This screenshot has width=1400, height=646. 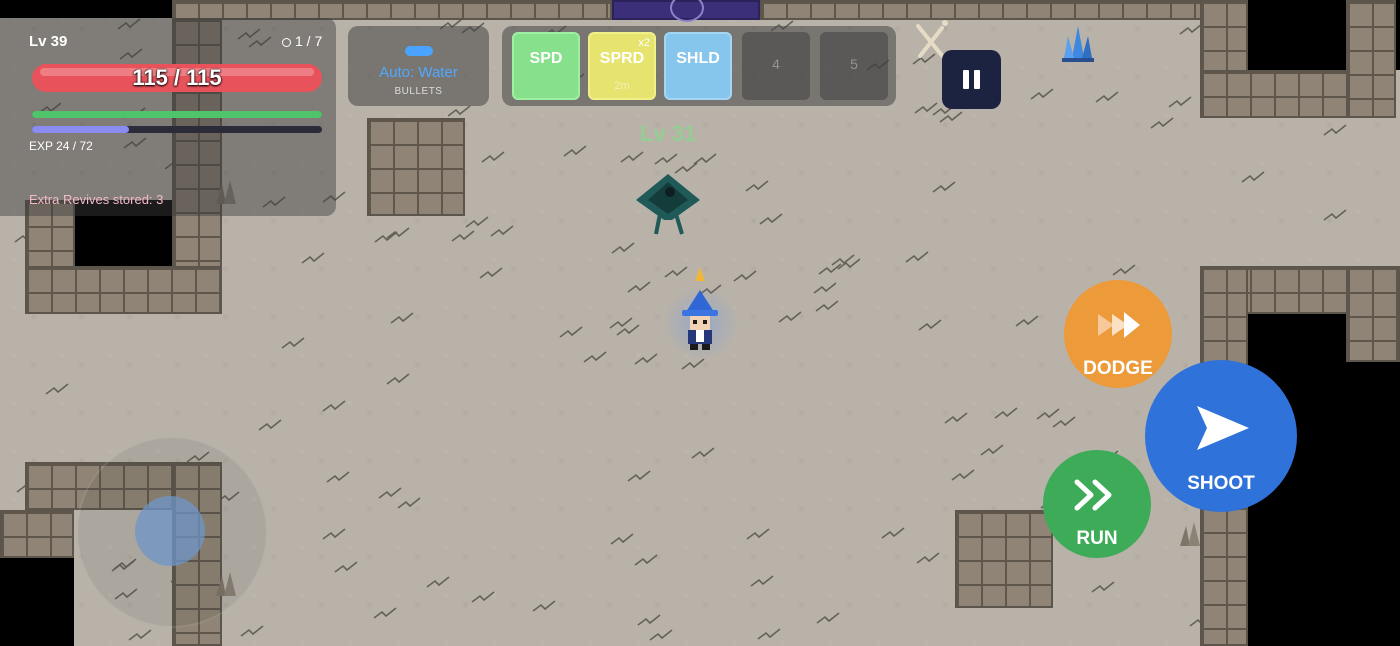 What do you see at coordinates (1078, 44) in the screenshot?
I see `blue-crystal-icon` at bounding box center [1078, 44].